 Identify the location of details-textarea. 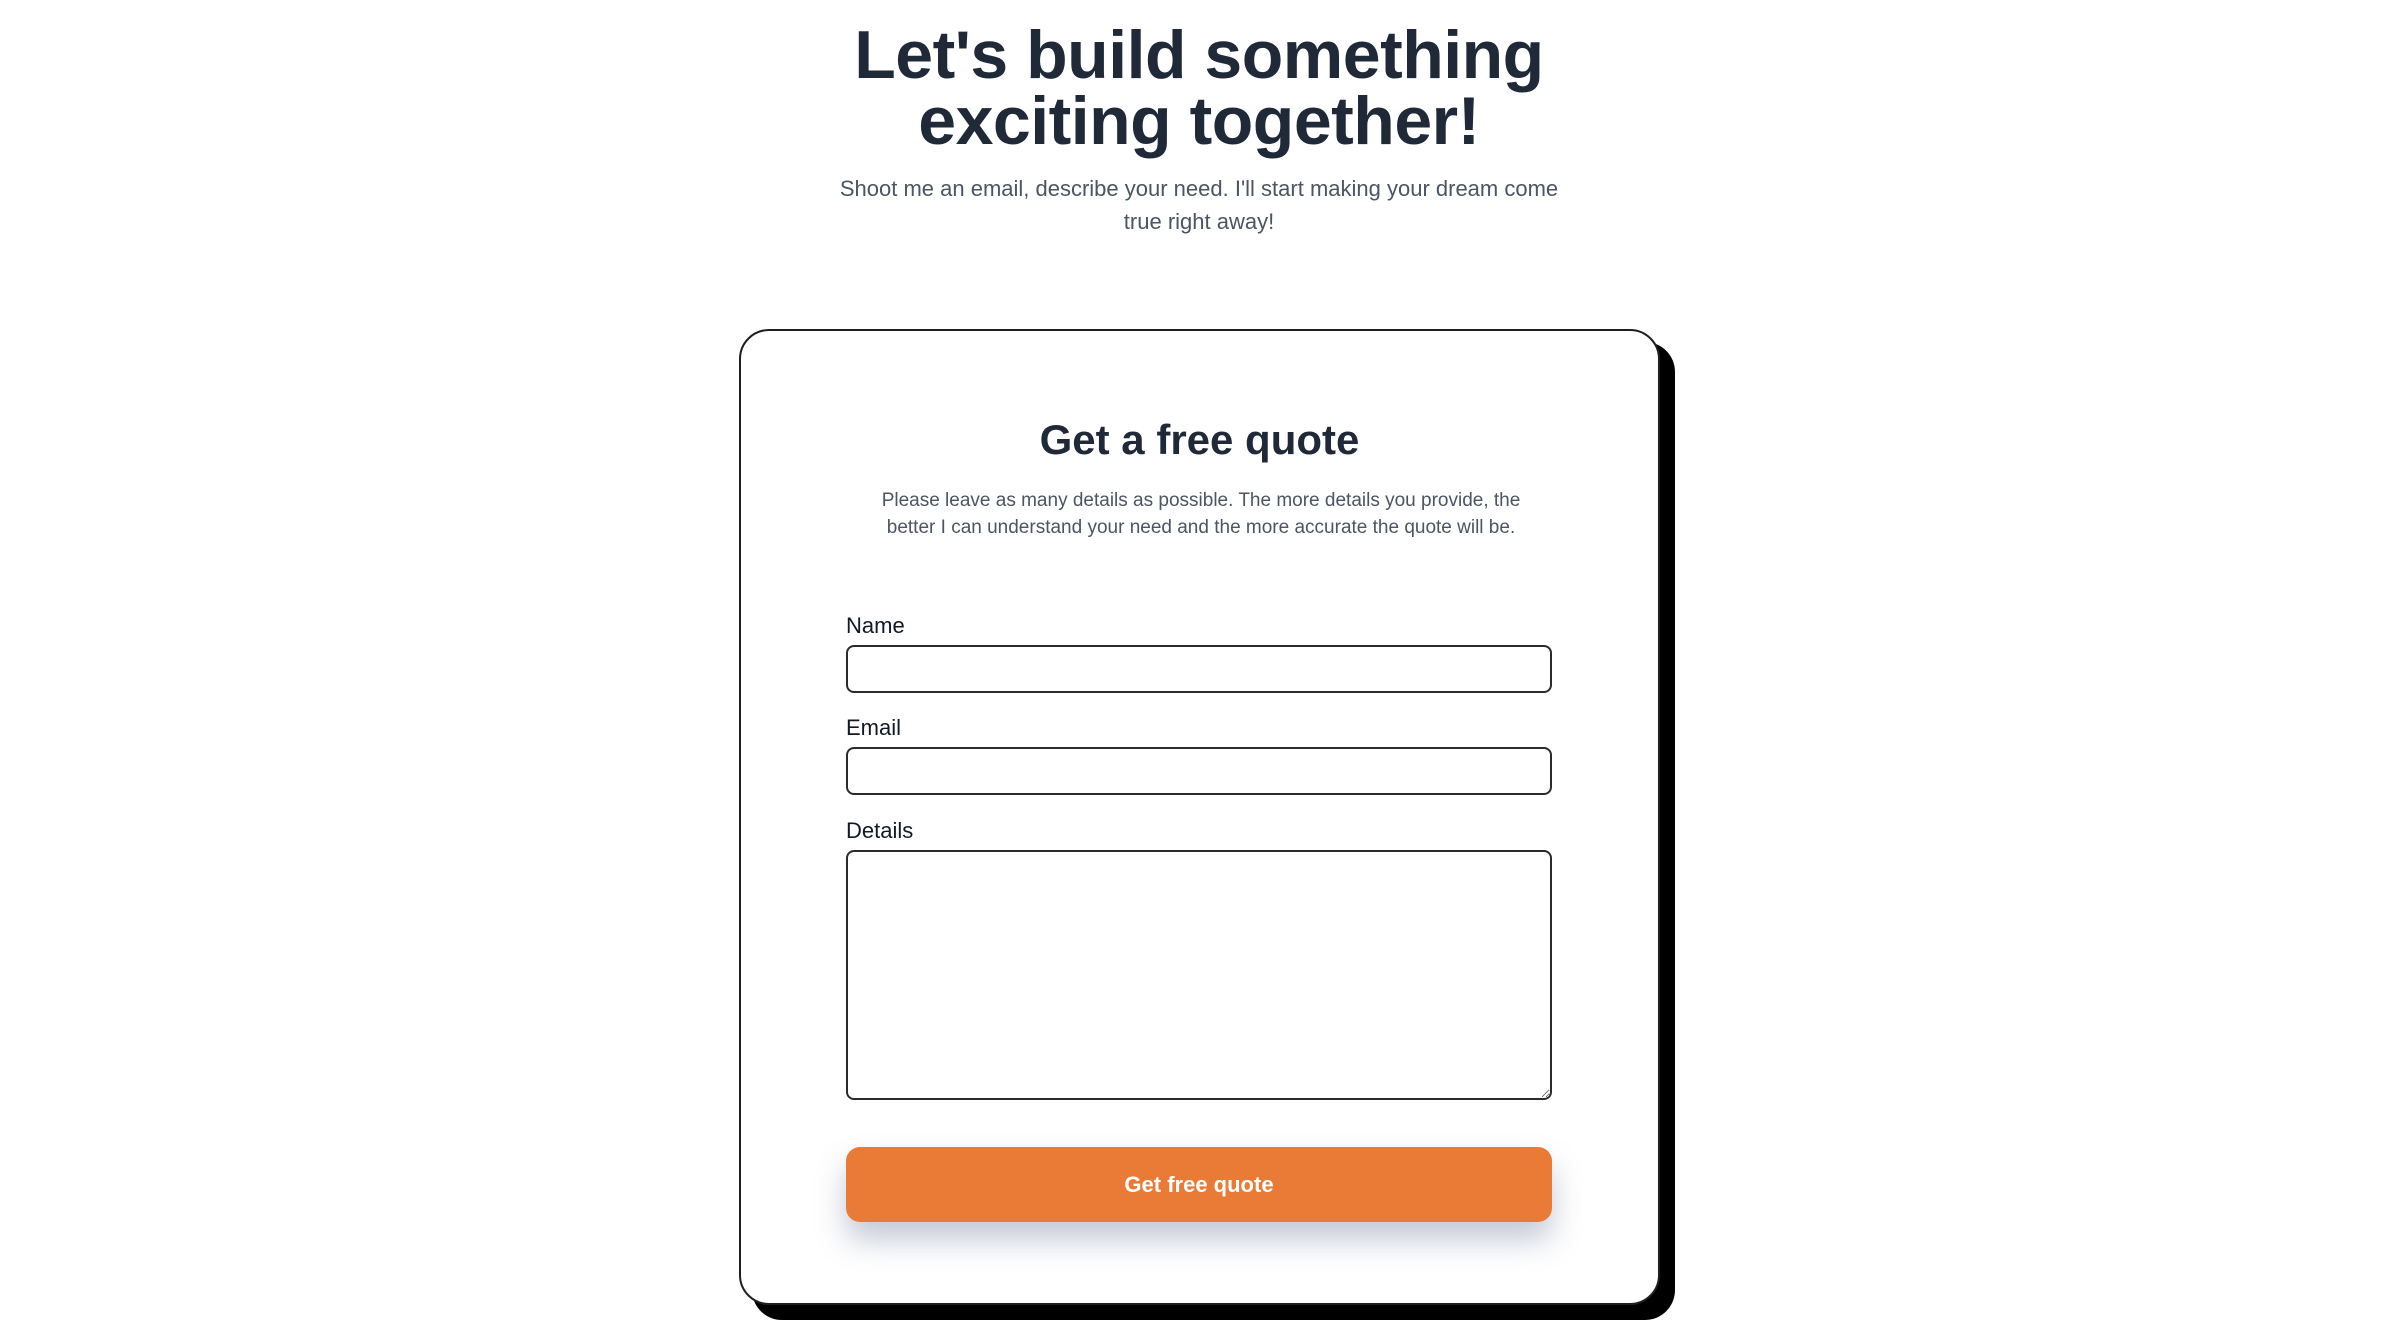
(1199, 975).